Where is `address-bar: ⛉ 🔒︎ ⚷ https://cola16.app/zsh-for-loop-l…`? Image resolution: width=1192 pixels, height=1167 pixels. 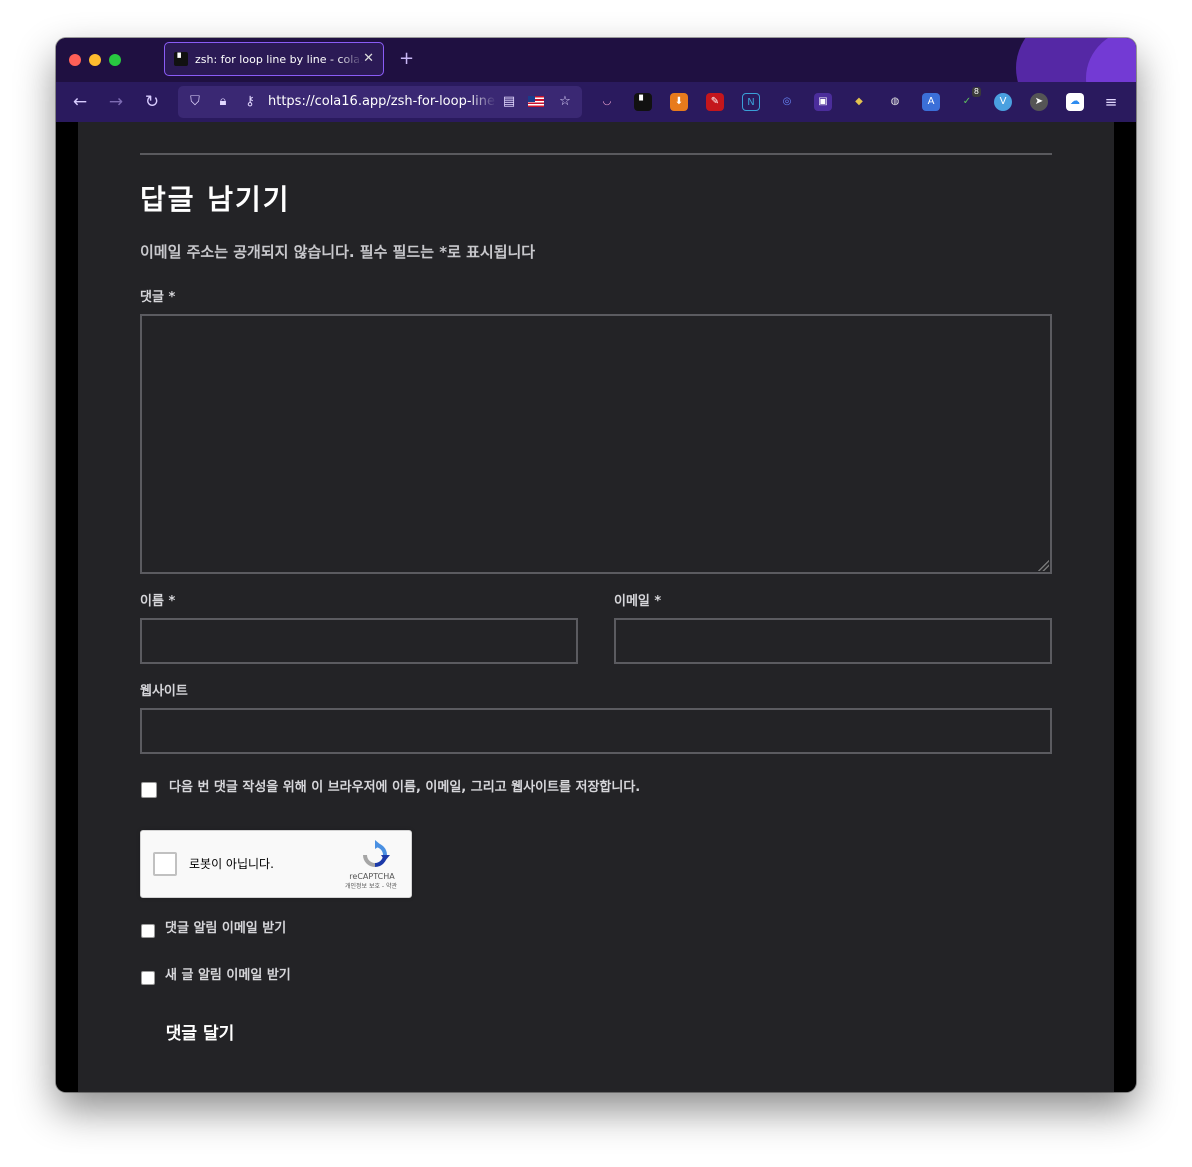
address-bar: ⛉ 🔒︎ ⚷ https://cola16.app/zsh-for-loop-l… is located at coordinates (380, 102).